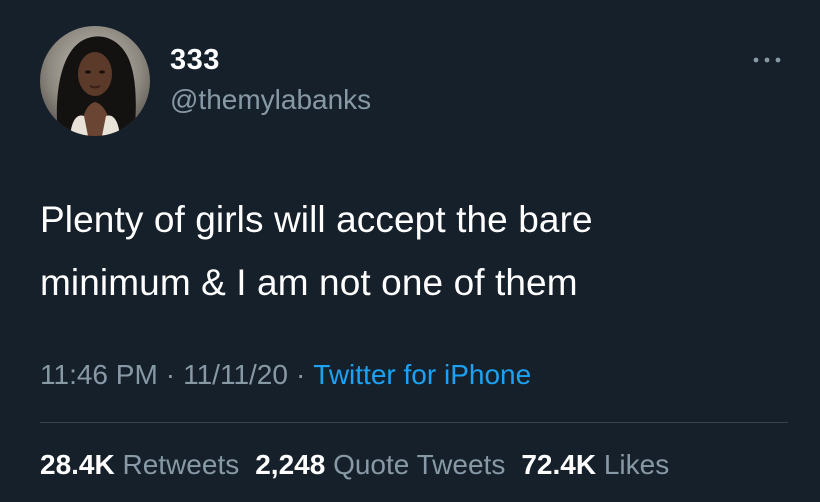 The width and height of the screenshot is (820, 502). I want to click on quote-tweets-stat: 2,248 Quote Tweets, so click(380, 464).